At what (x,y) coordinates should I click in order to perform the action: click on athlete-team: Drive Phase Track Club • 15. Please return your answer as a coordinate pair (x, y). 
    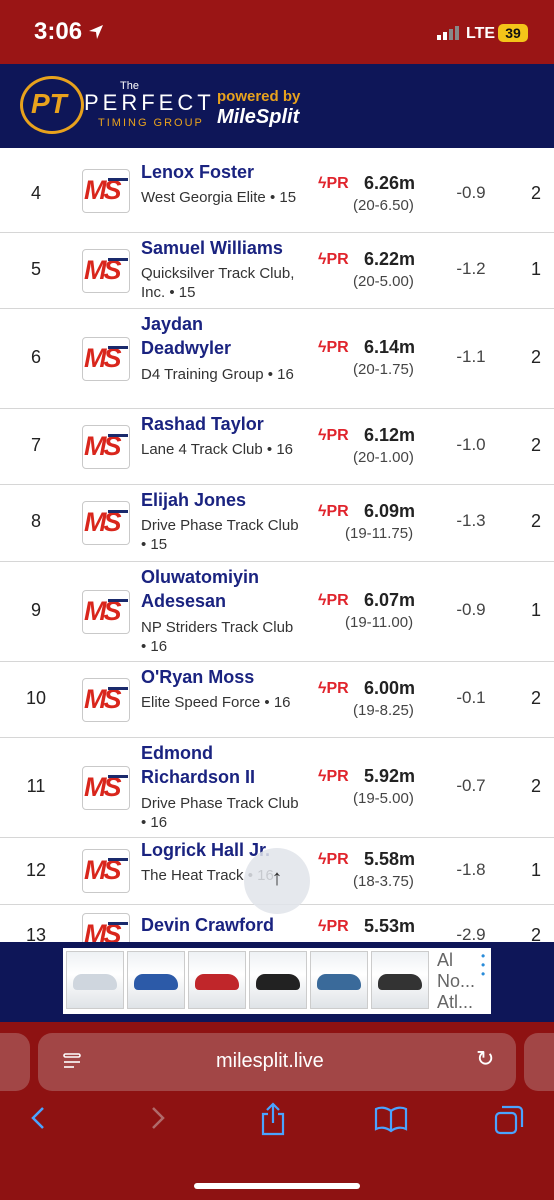
    Looking at the image, I should click on (220, 535).